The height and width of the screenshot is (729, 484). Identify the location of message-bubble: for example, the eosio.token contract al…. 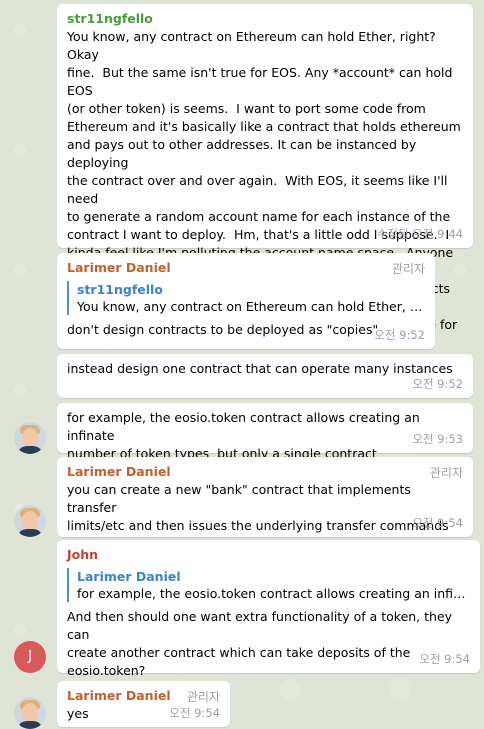
(265, 432).